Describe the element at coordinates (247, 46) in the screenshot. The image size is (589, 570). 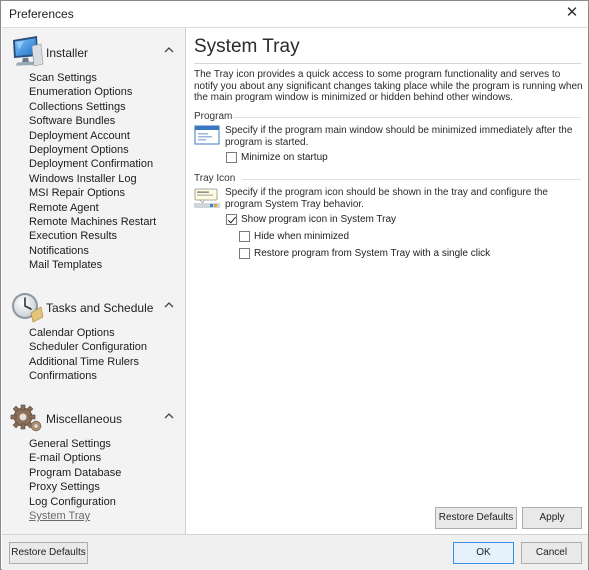
I see `page-title: System Tray` at that location.